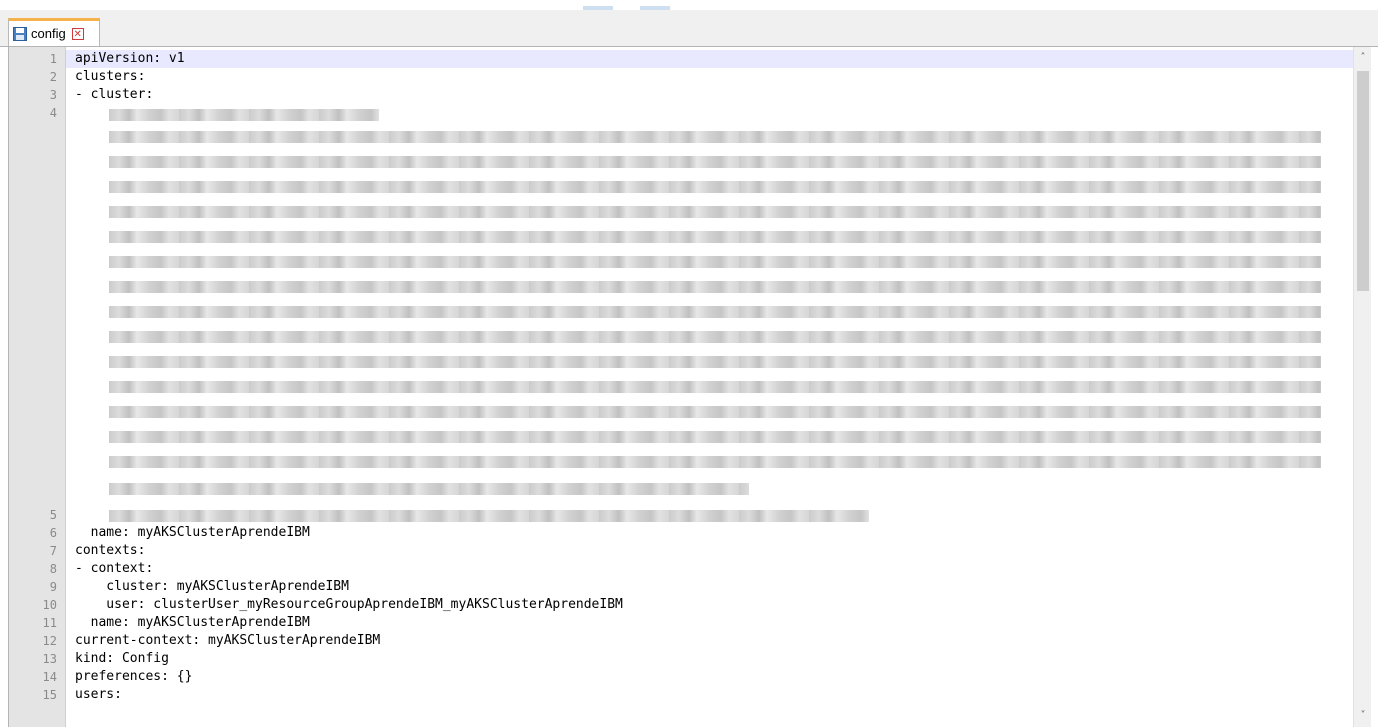  I want to click on code-line: contexts:, so click(110, 550).